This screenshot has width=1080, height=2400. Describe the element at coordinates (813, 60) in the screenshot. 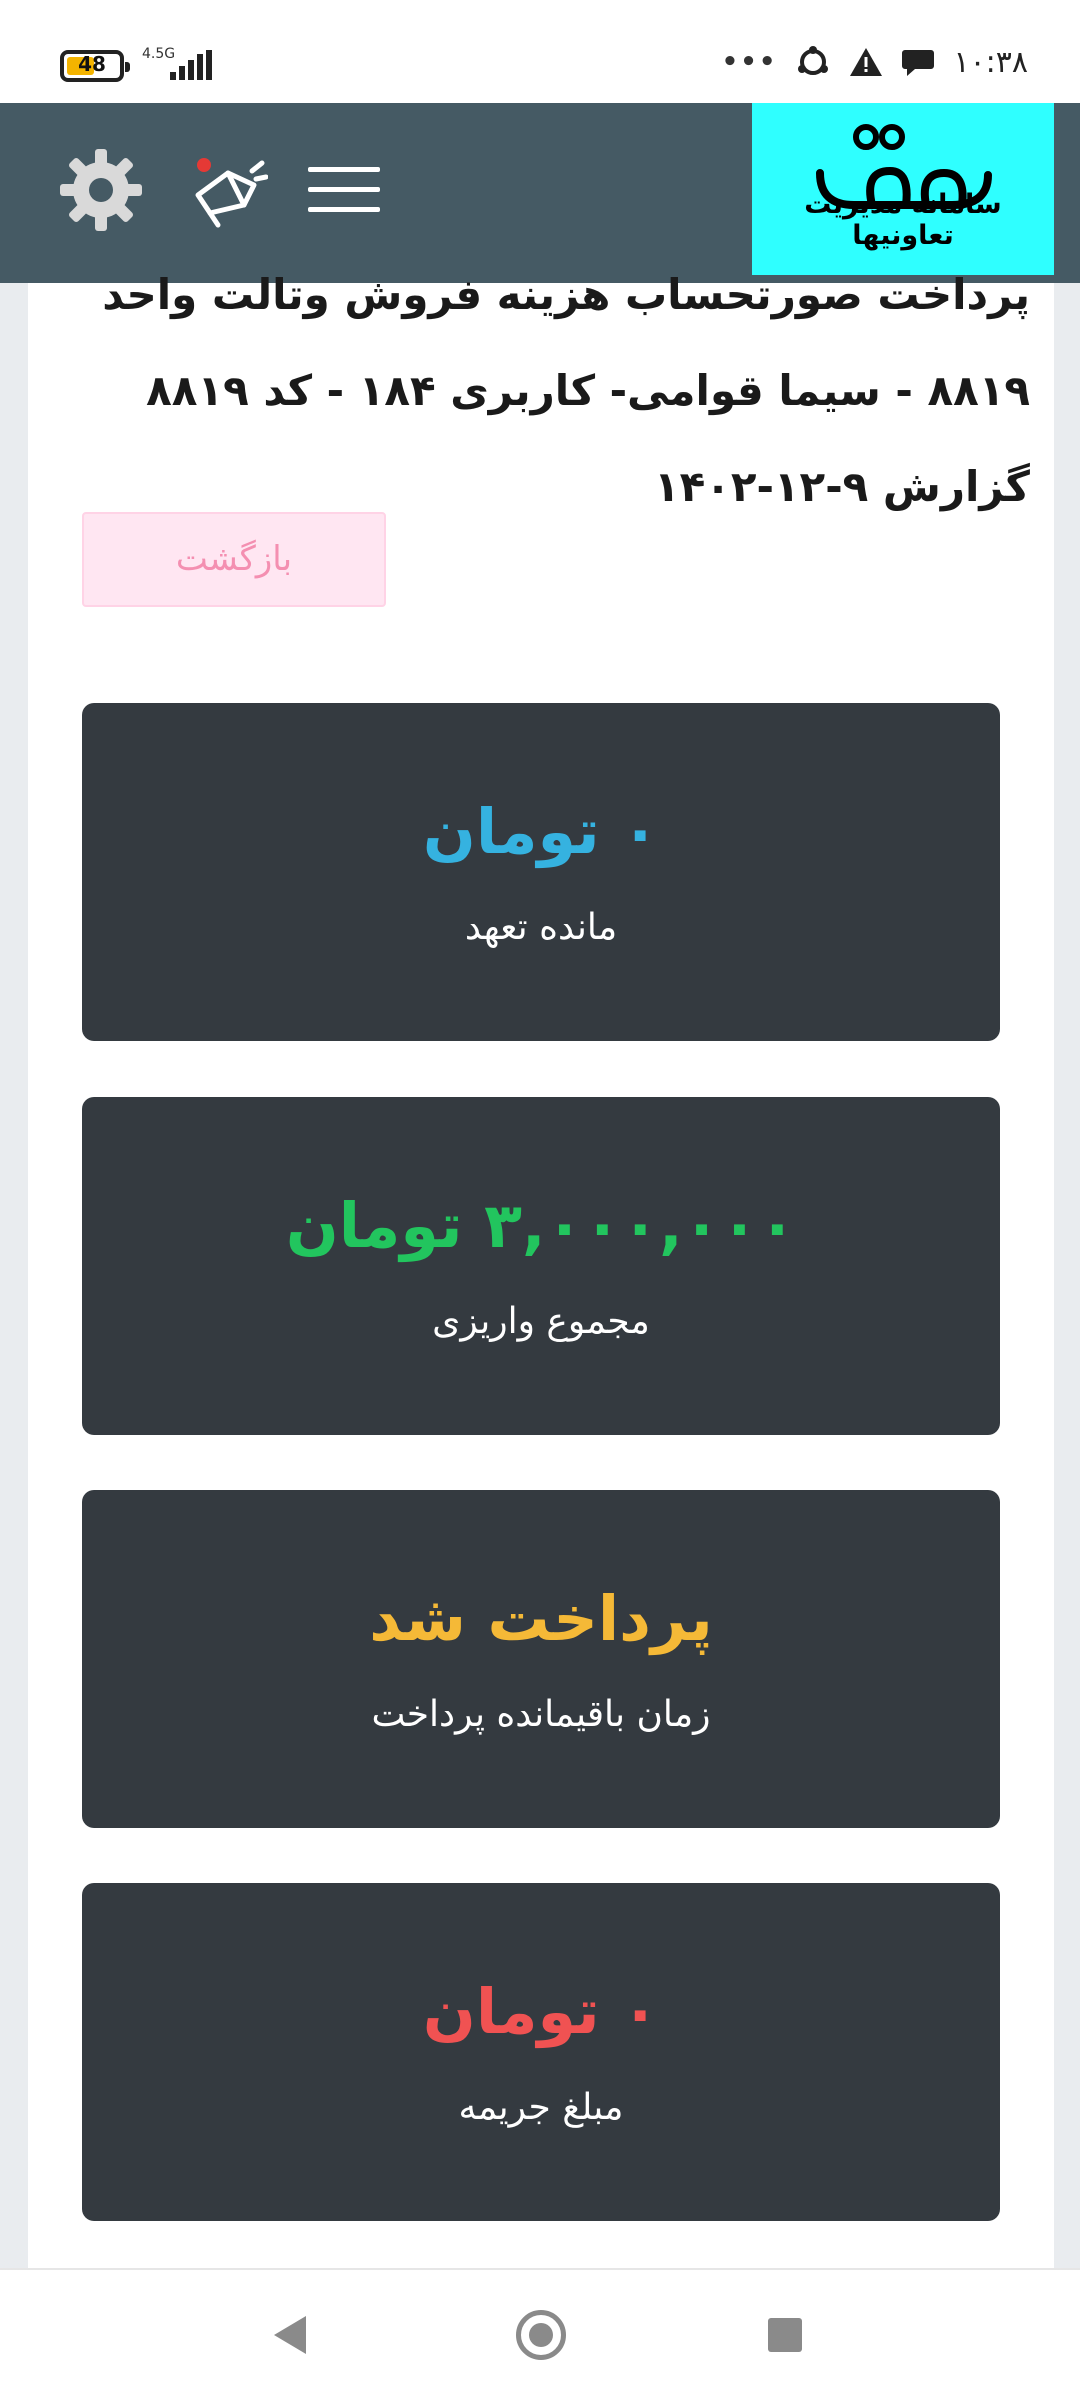

I see `sync-icon` at that location.